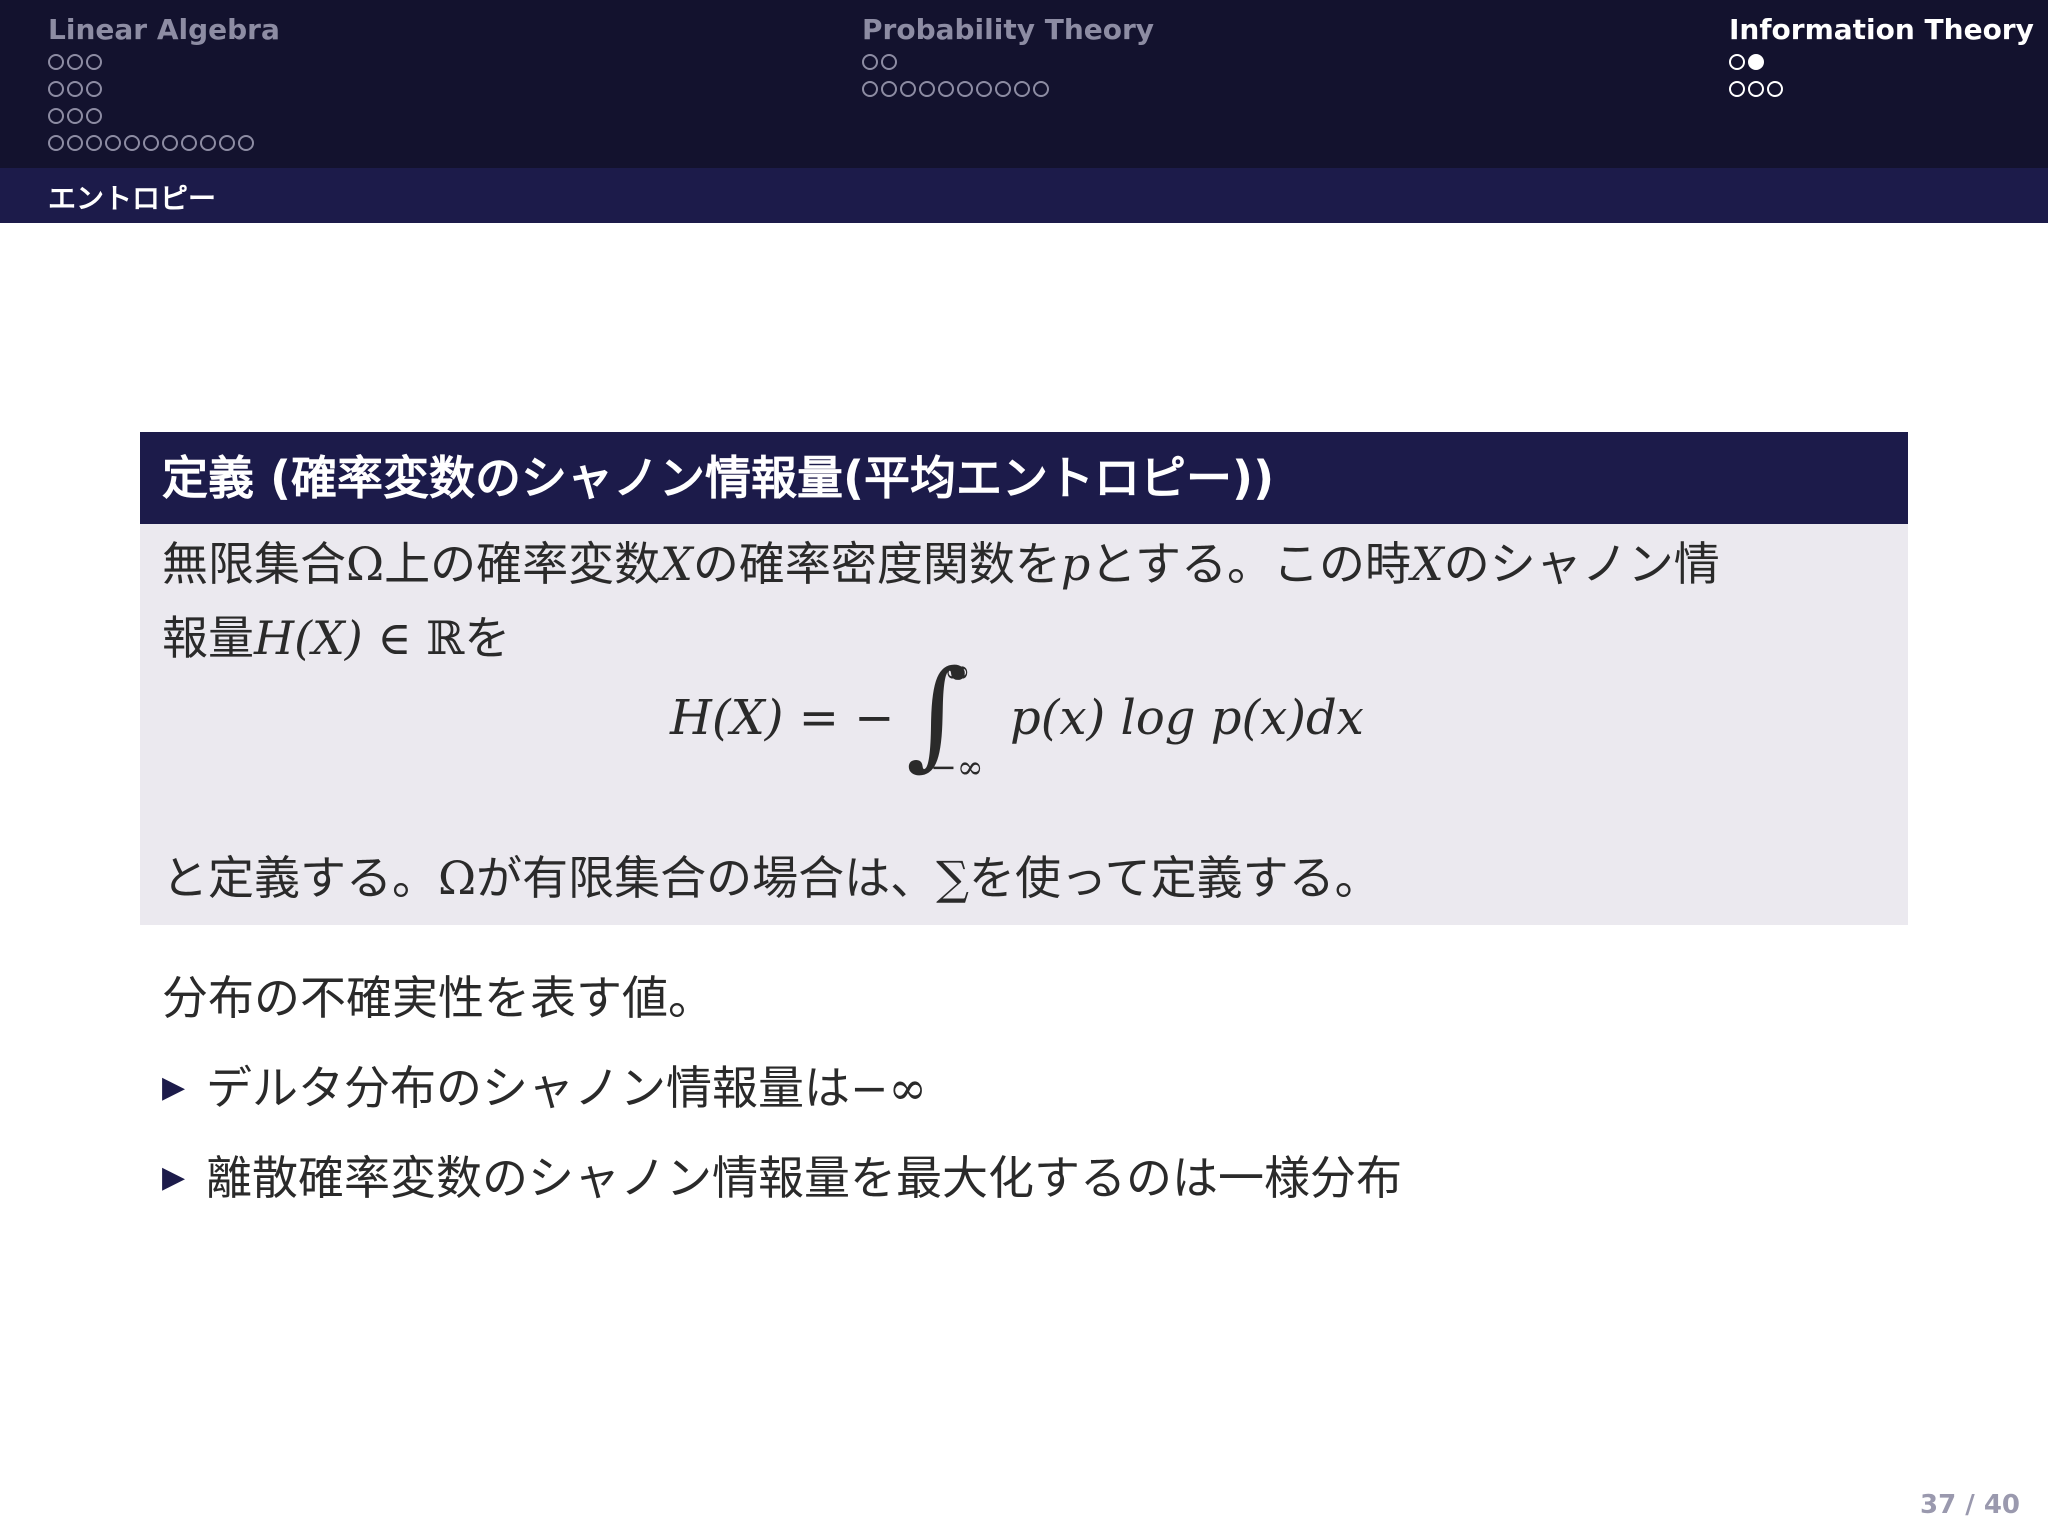  Describe the element at coordinates (487, 638) in the screenshot. I see `text: を` at that location.